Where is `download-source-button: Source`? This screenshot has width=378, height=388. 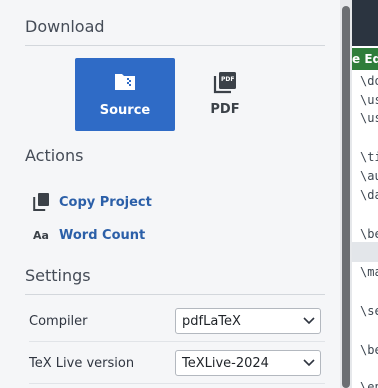
download-source-button: Source is located at coordinates (125, 94).